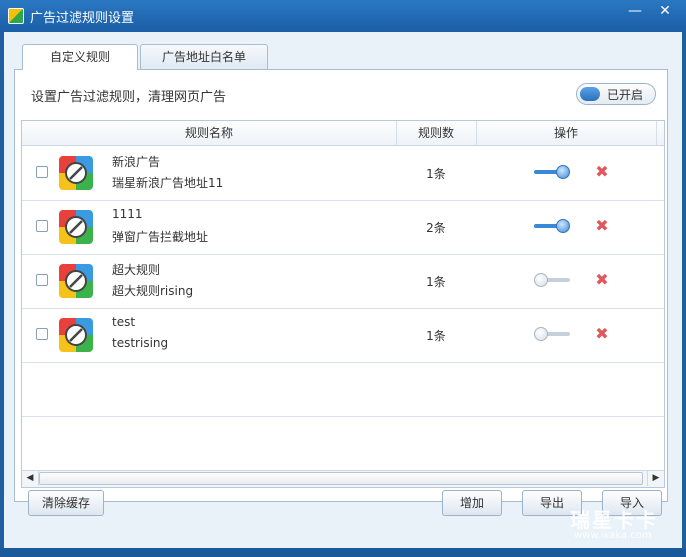 The image size is (686, 557). I want to click on master-toggle: 已开启, so click(616, 94).